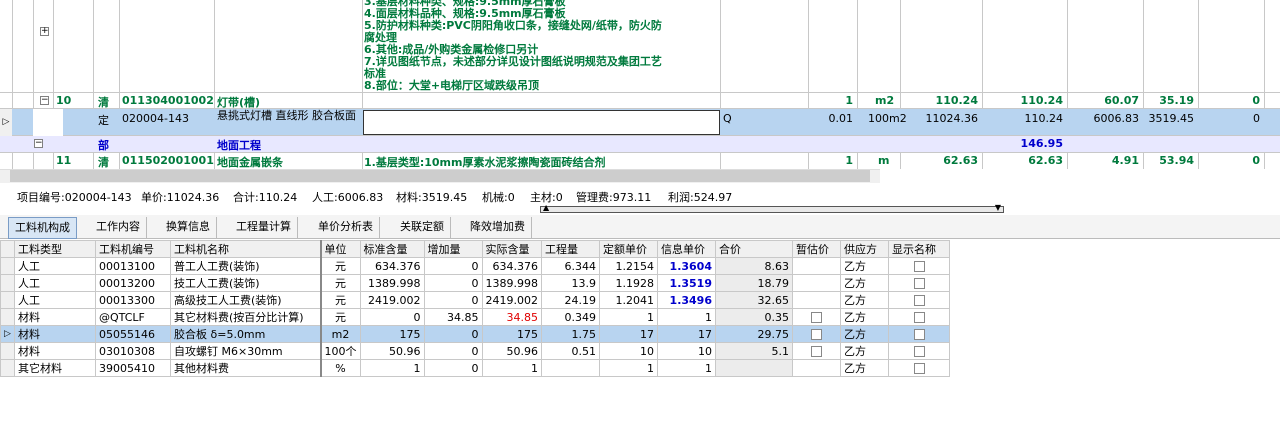 The width and height of the screenshot is (1280, 442). Describe the element at coordinates (133, 351) in the screenshot. I see `table-cell: 03010308` at that location.